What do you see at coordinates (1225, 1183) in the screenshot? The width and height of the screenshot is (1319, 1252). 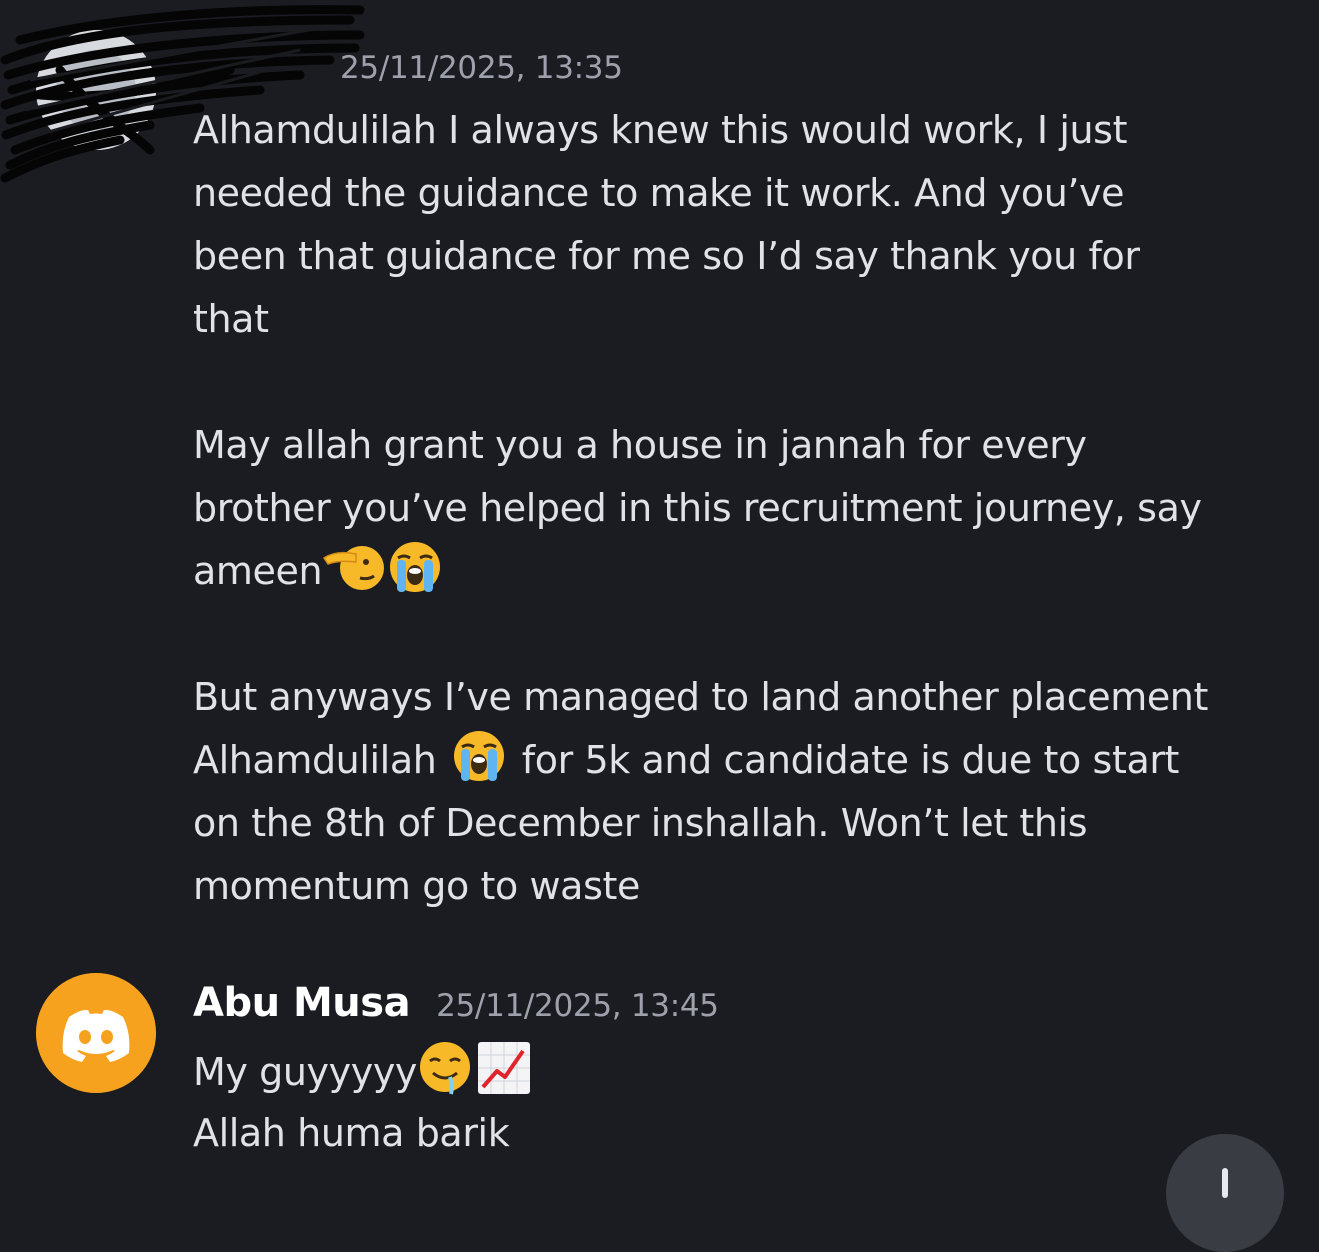 I see `arrow-down-icon` at bounding box center [1225, 1183].